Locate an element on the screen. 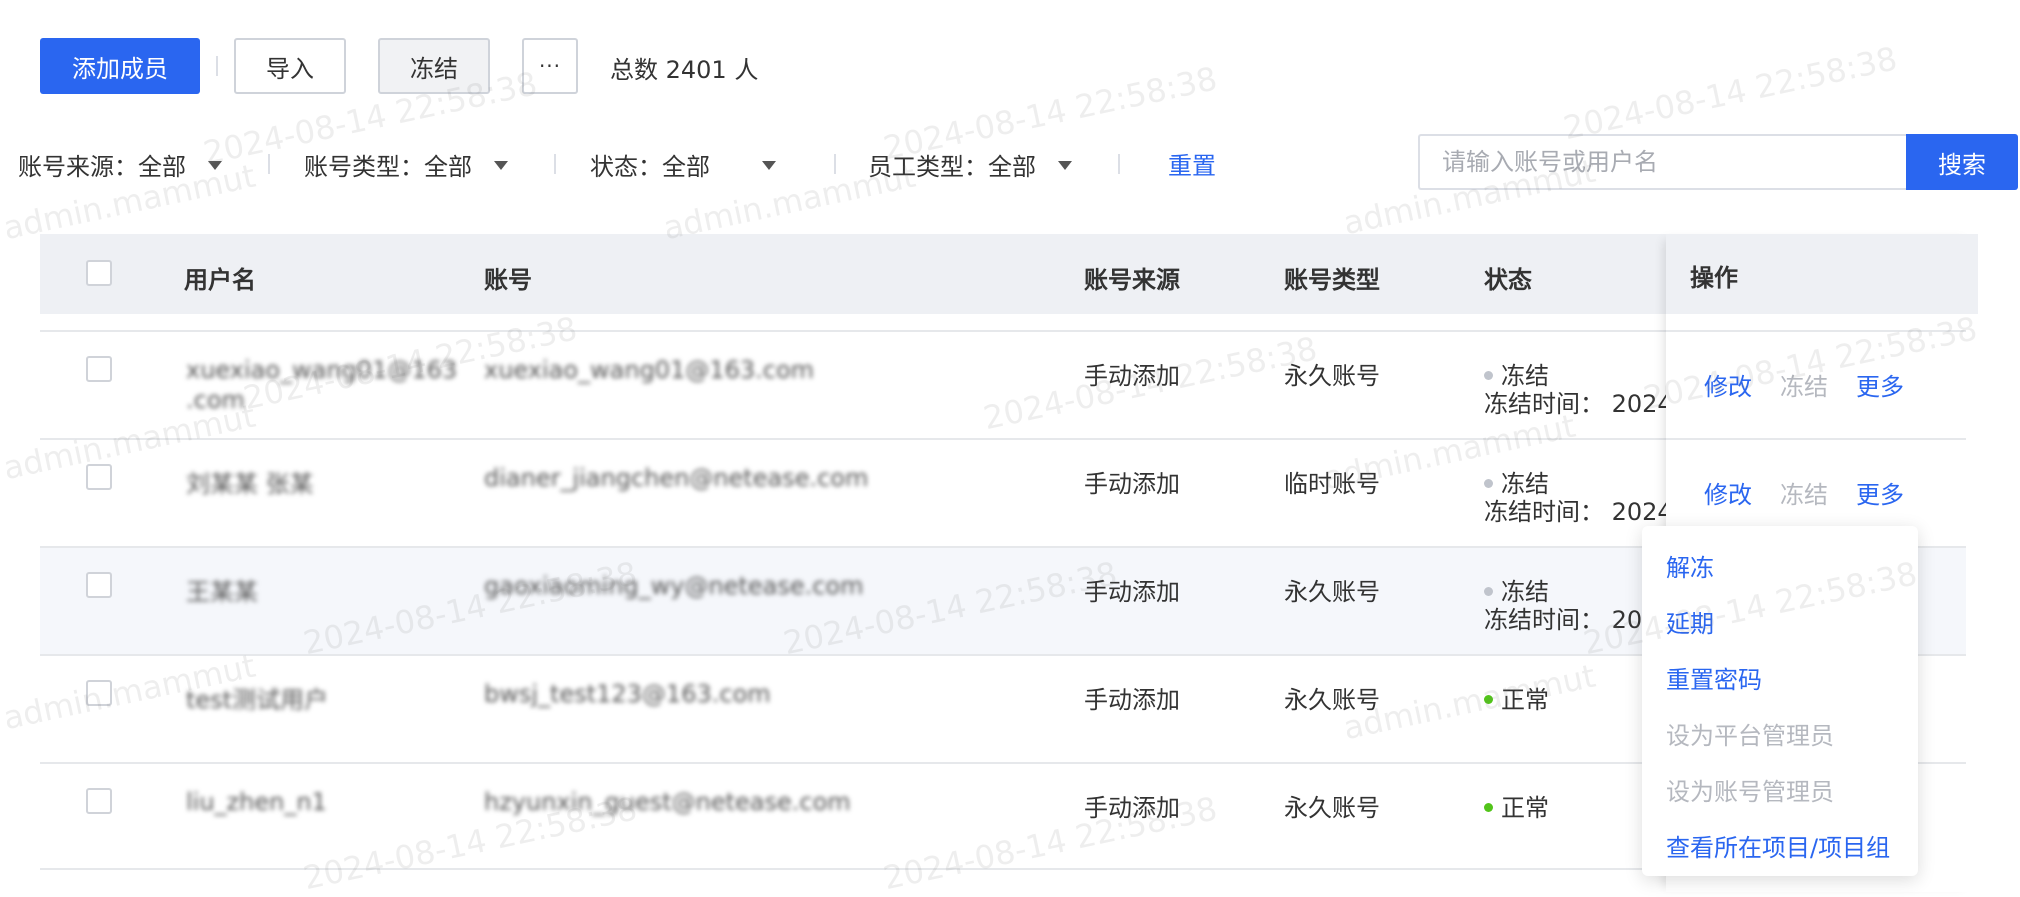 Image resolution: width=2020 pixels, height=897 pixels. reset-link: 重置 is located at coordinates (1192, 163).